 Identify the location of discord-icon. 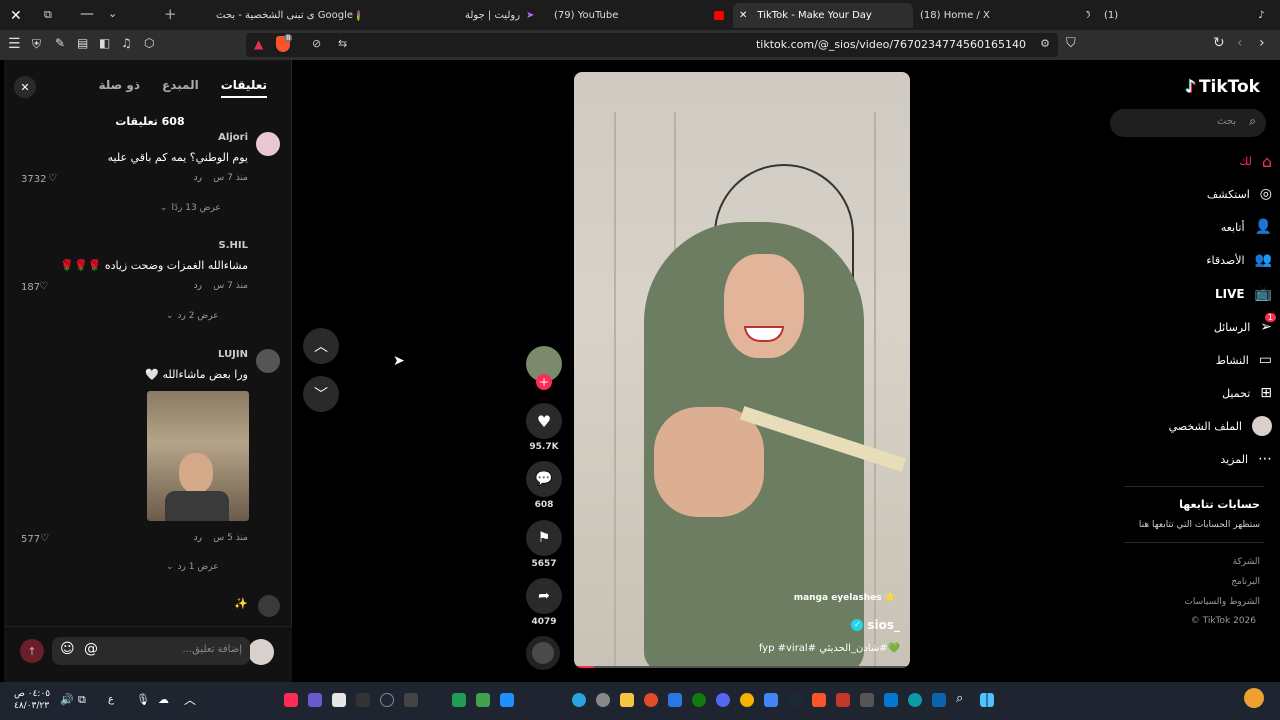
(723, 700).